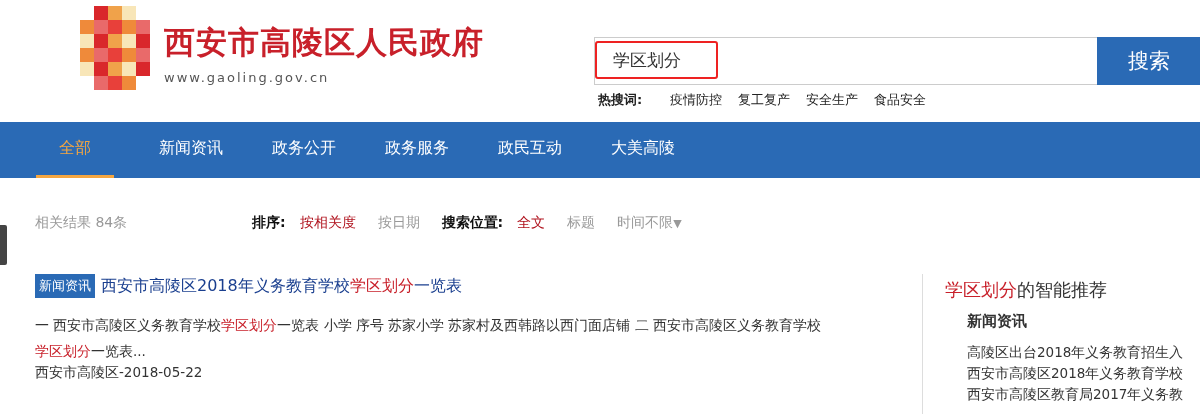  Describe the element at coordinates (1083, 394) in the screenshot. I see `recommend-link: 西安市高陵区教育局2017年义务教` at that location.